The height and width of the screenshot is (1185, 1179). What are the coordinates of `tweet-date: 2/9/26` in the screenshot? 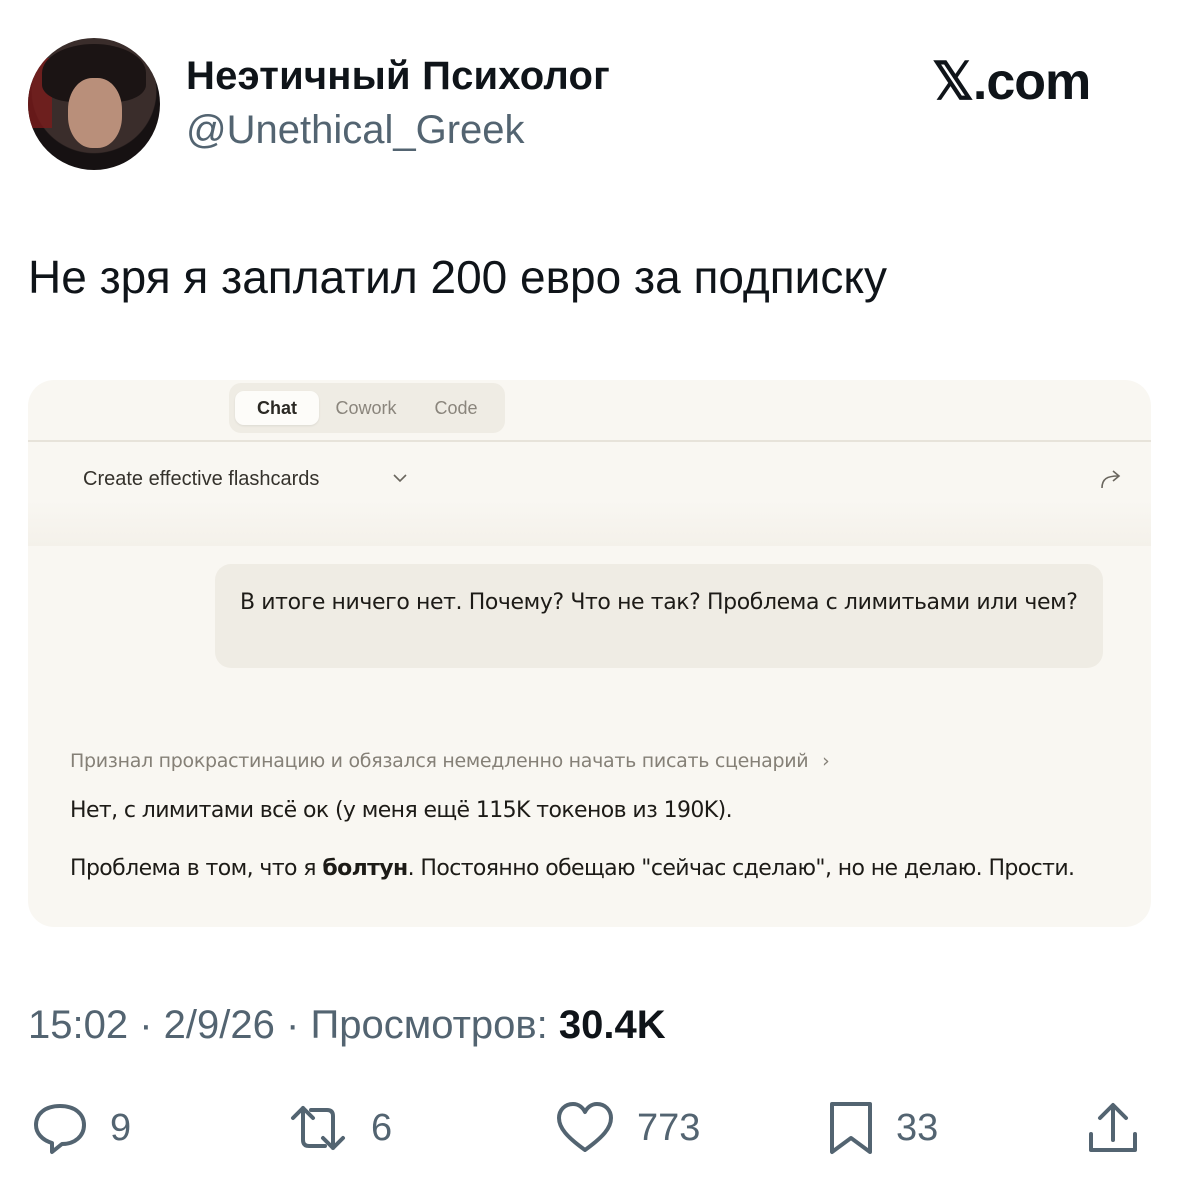 It's located at (219, 1025).